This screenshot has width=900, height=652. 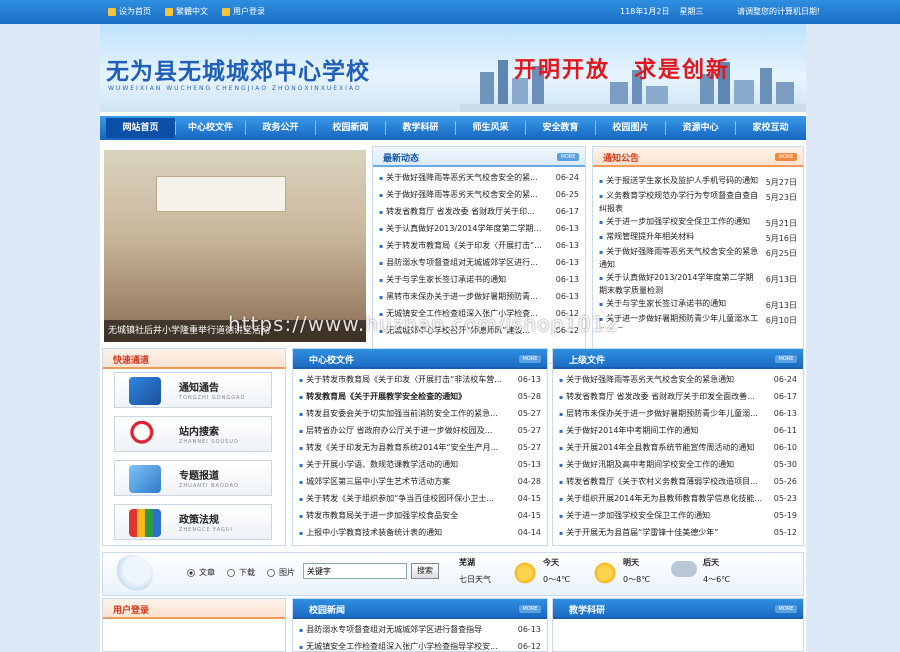 What do you see at coordinates (420, 645) in the screenshot?
I see `list-item: 无城镇安全工作检查组深入张广小学检查指导学校安...06-12` at bounding box center [420, 645].